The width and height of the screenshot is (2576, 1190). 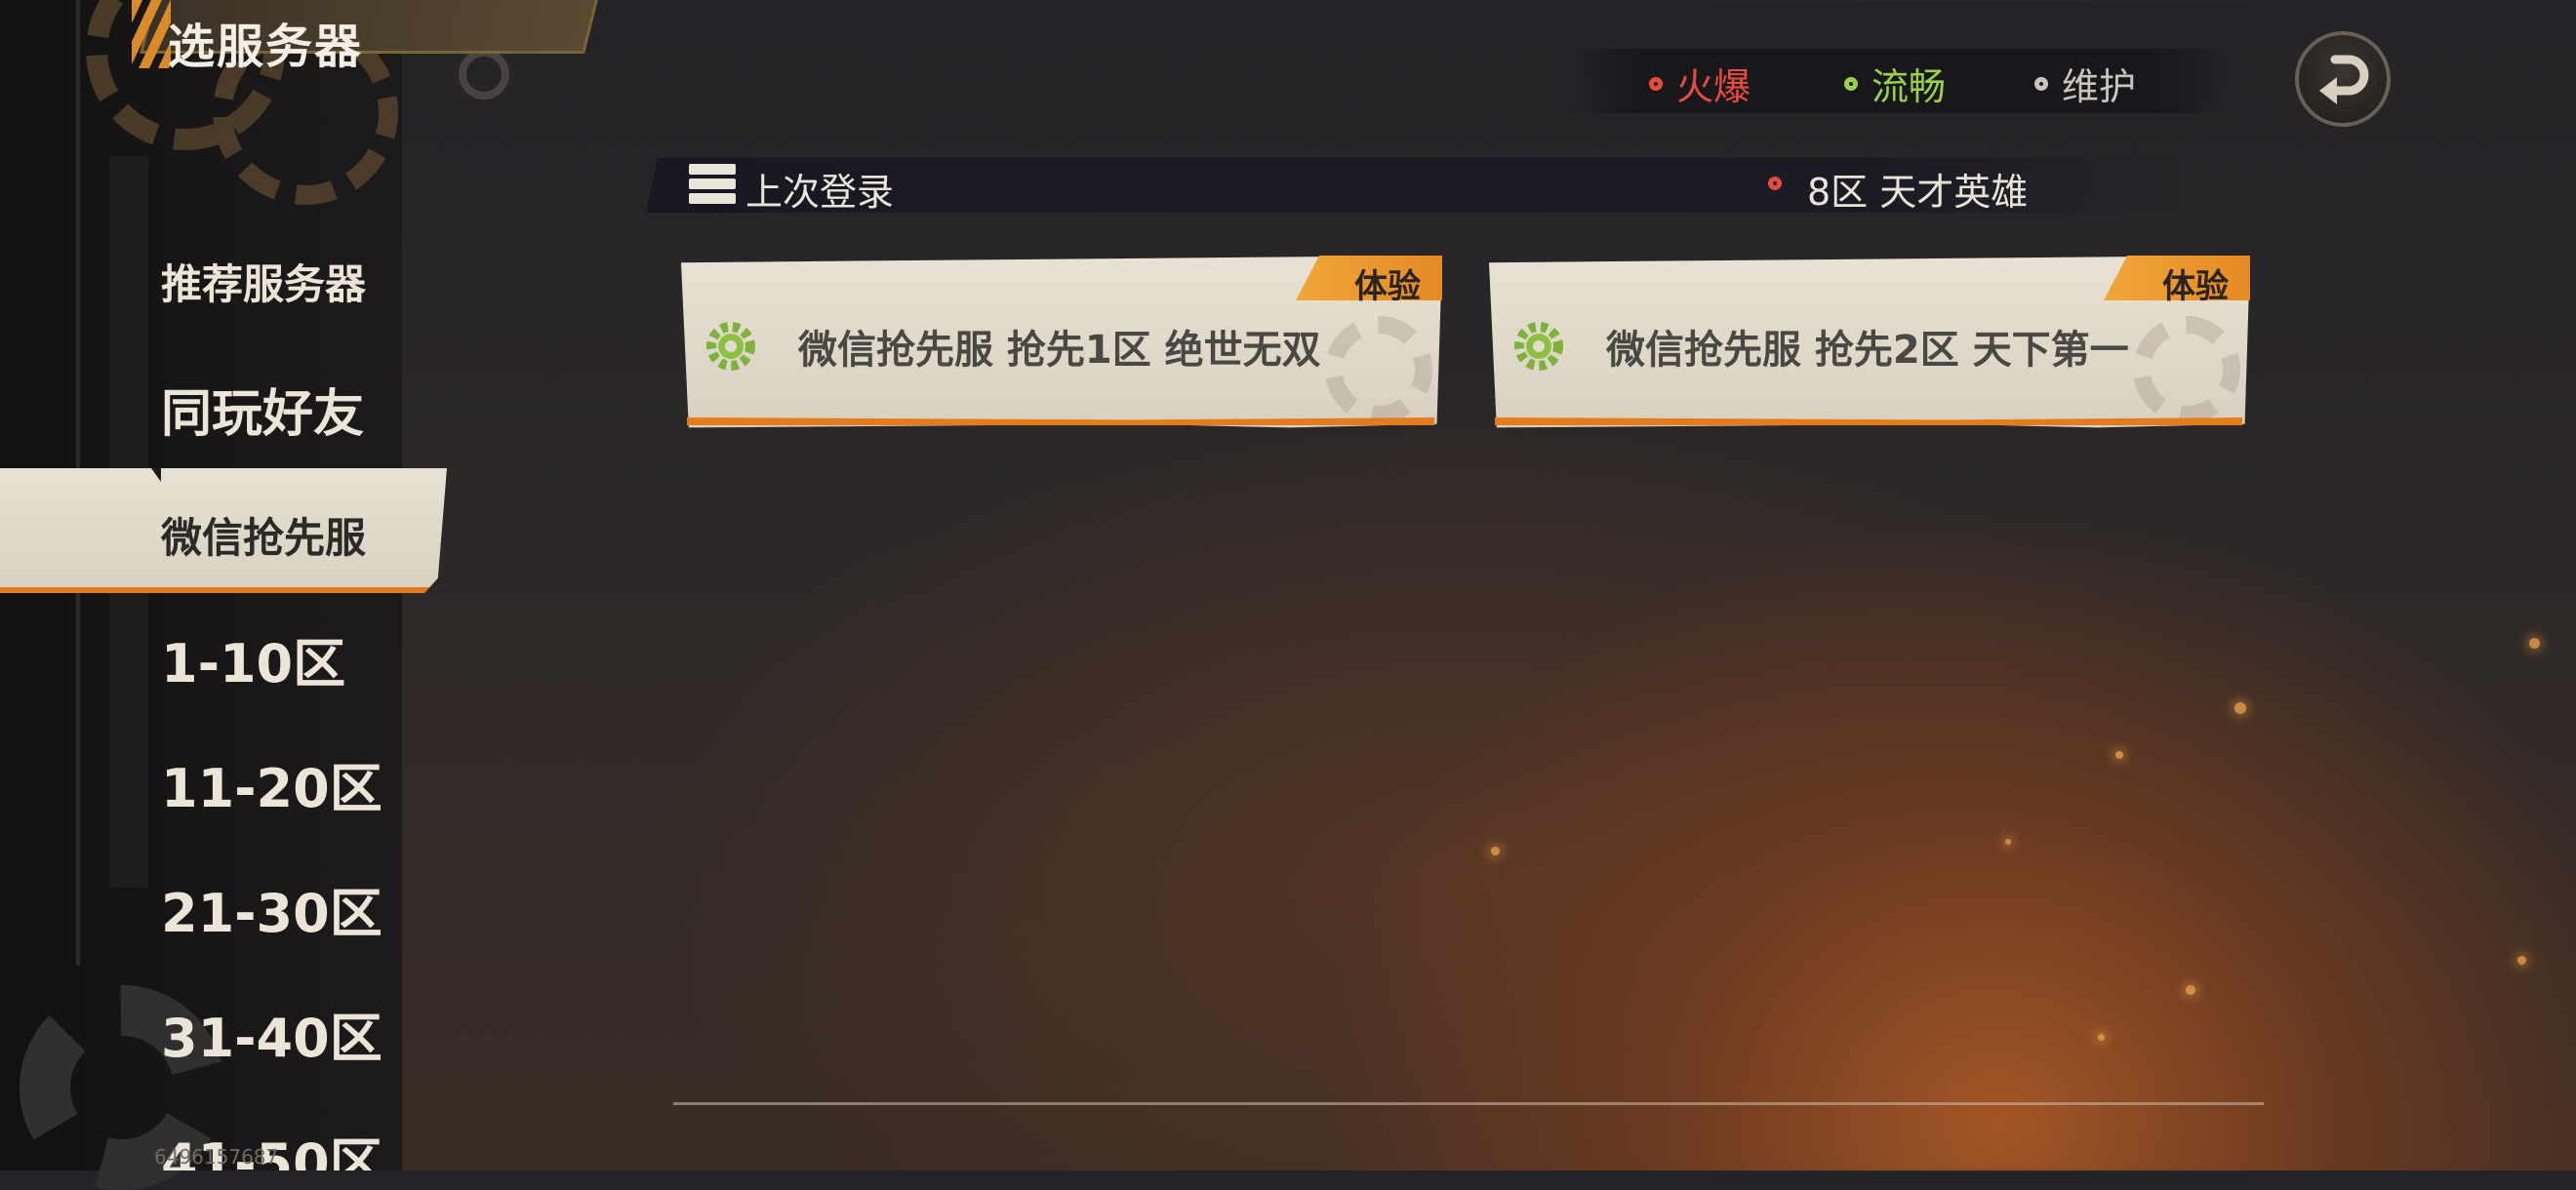 What do you see at coordinates (216, 1157) in the screenshot?
I see `build-number: 6496157687` at bounding box center [216, 1157].